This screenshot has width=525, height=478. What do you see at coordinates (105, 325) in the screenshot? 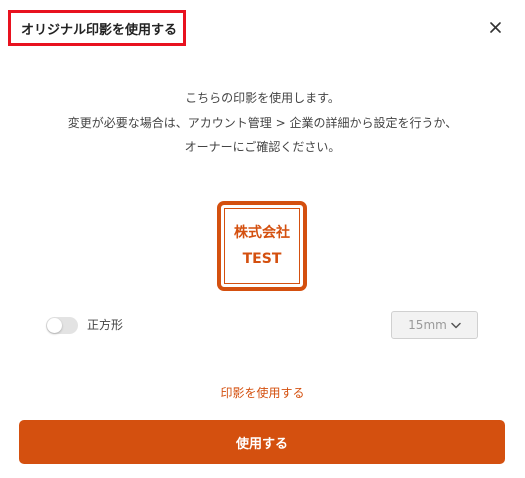
I see `square-toggle-label: 正方形` at bounding box center [105, 325].